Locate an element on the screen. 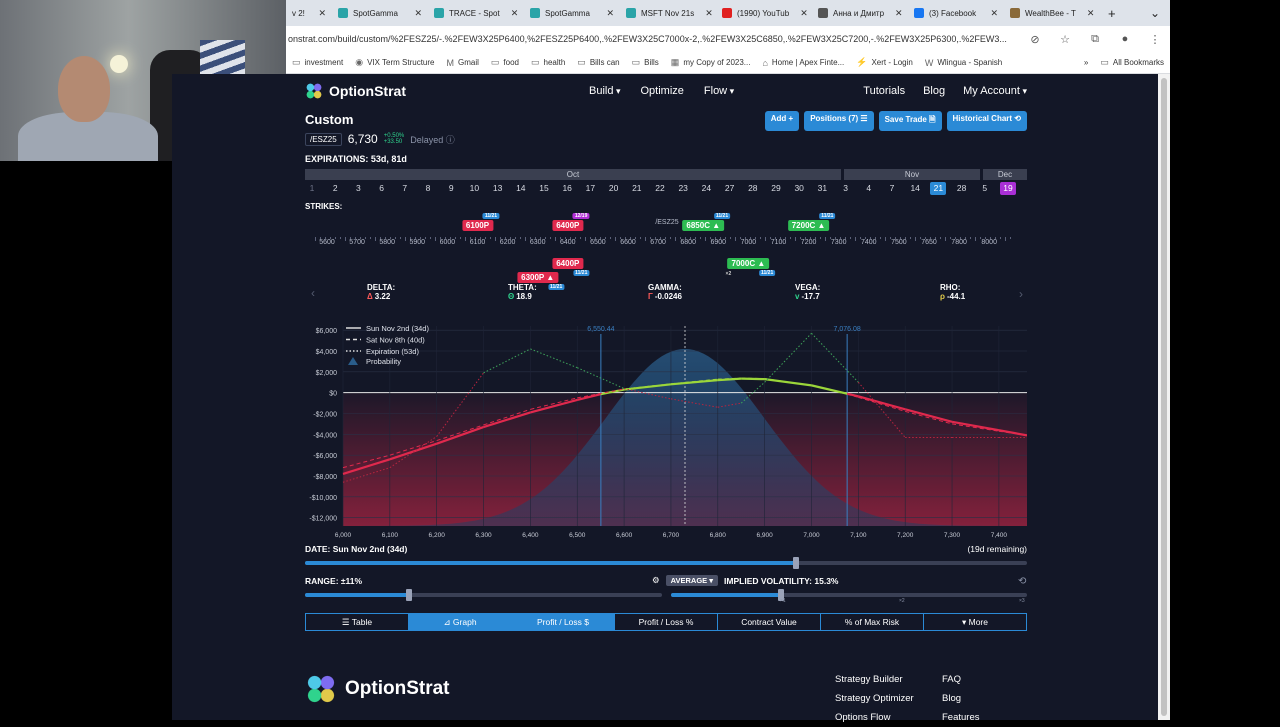  bookmark-item: ▭ Bills is located at coordinates (645, 62).